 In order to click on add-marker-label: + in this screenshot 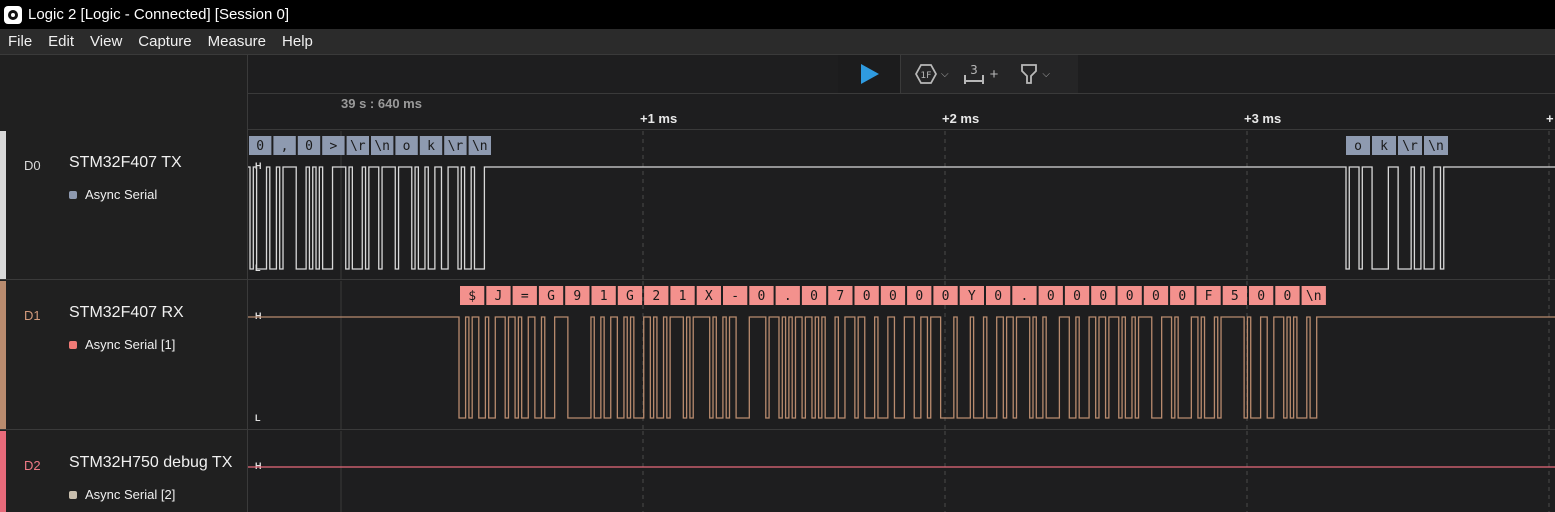, I will do `click(994, 74)`.